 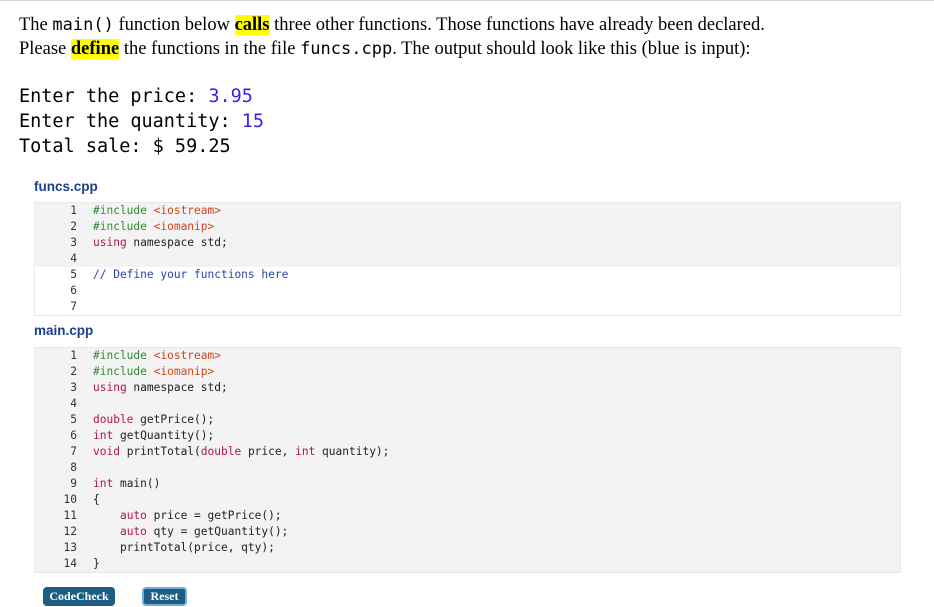 I want to click on prompt-text: Please, so click(x=45, y=49).